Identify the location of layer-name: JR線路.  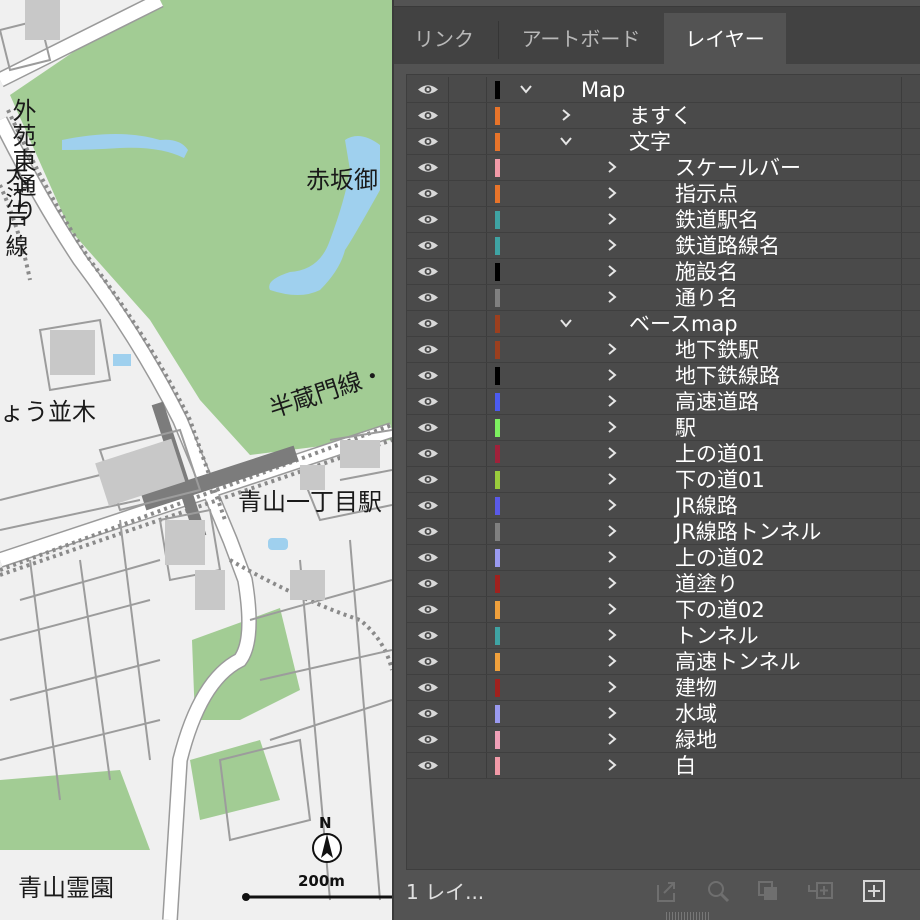
(706, 506).